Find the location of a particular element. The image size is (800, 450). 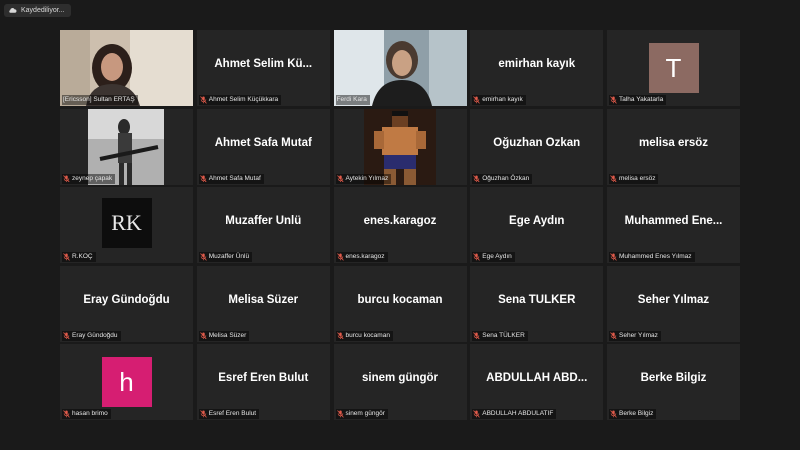

participant-tile: ABDULLAH ABD... ABDULLAH ABDULATIF is located at coordinates (537, 382).